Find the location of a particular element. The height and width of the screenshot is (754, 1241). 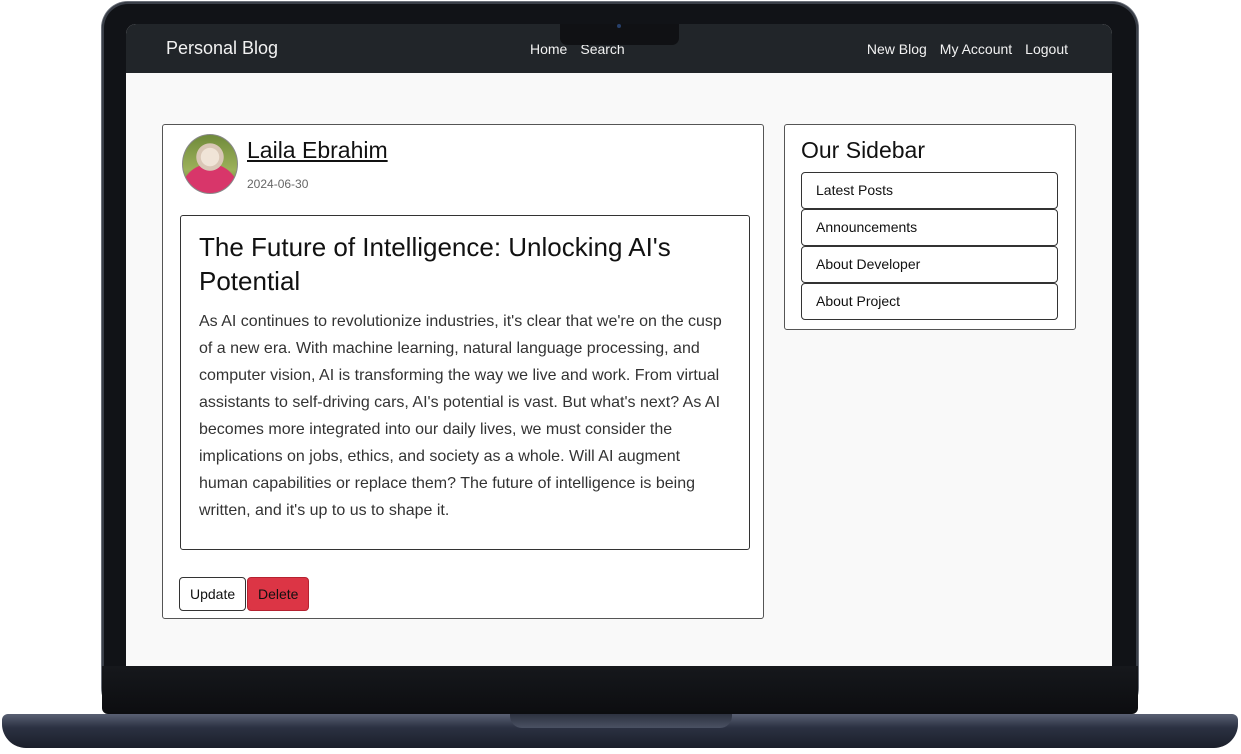

laptop-bezel is located at coordinates (620, 690).